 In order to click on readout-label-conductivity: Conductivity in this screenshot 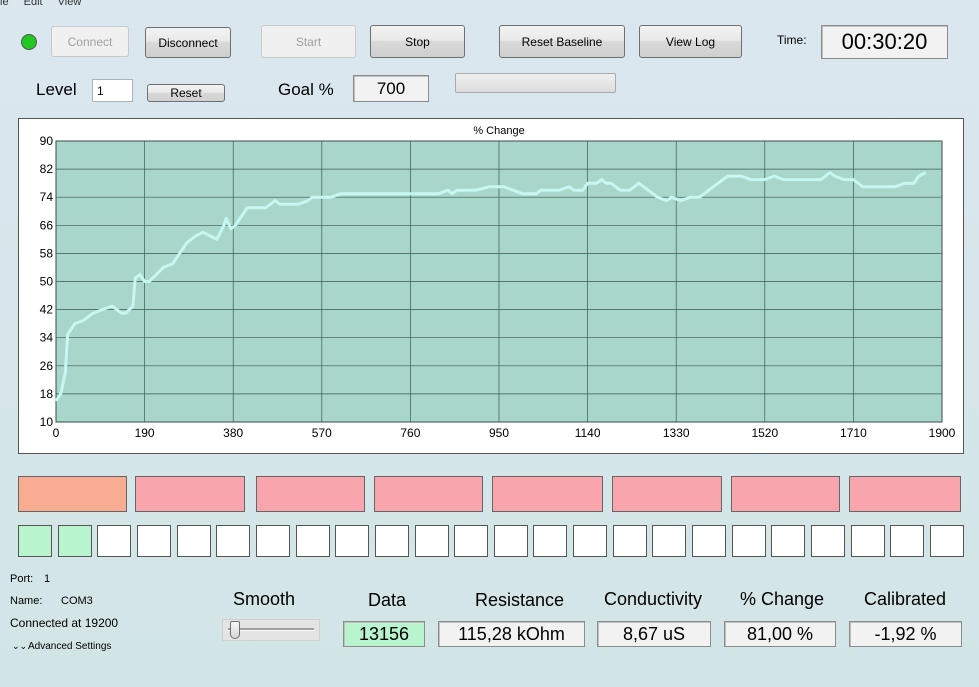, I will do `click(653, 599)`.